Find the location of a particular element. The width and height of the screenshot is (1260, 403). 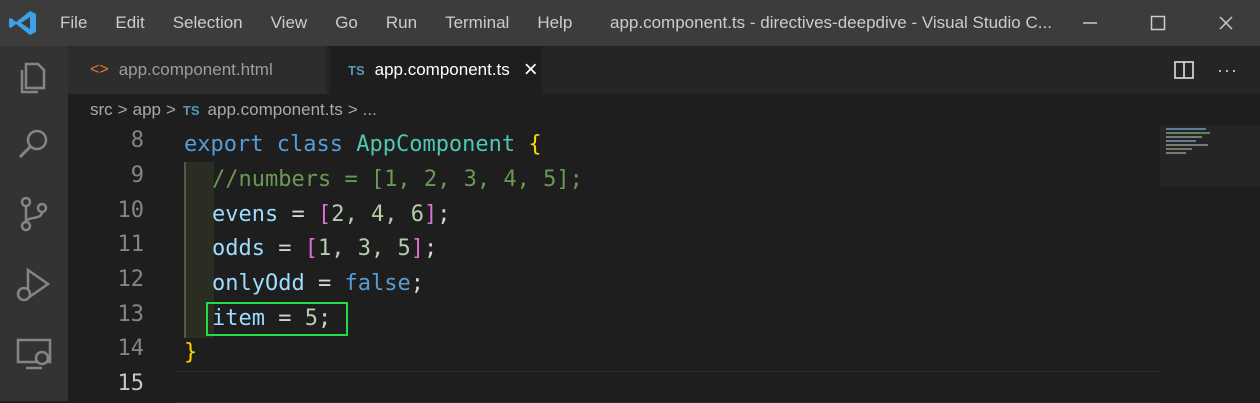

keyword: export is located at coordinates (224, 144).